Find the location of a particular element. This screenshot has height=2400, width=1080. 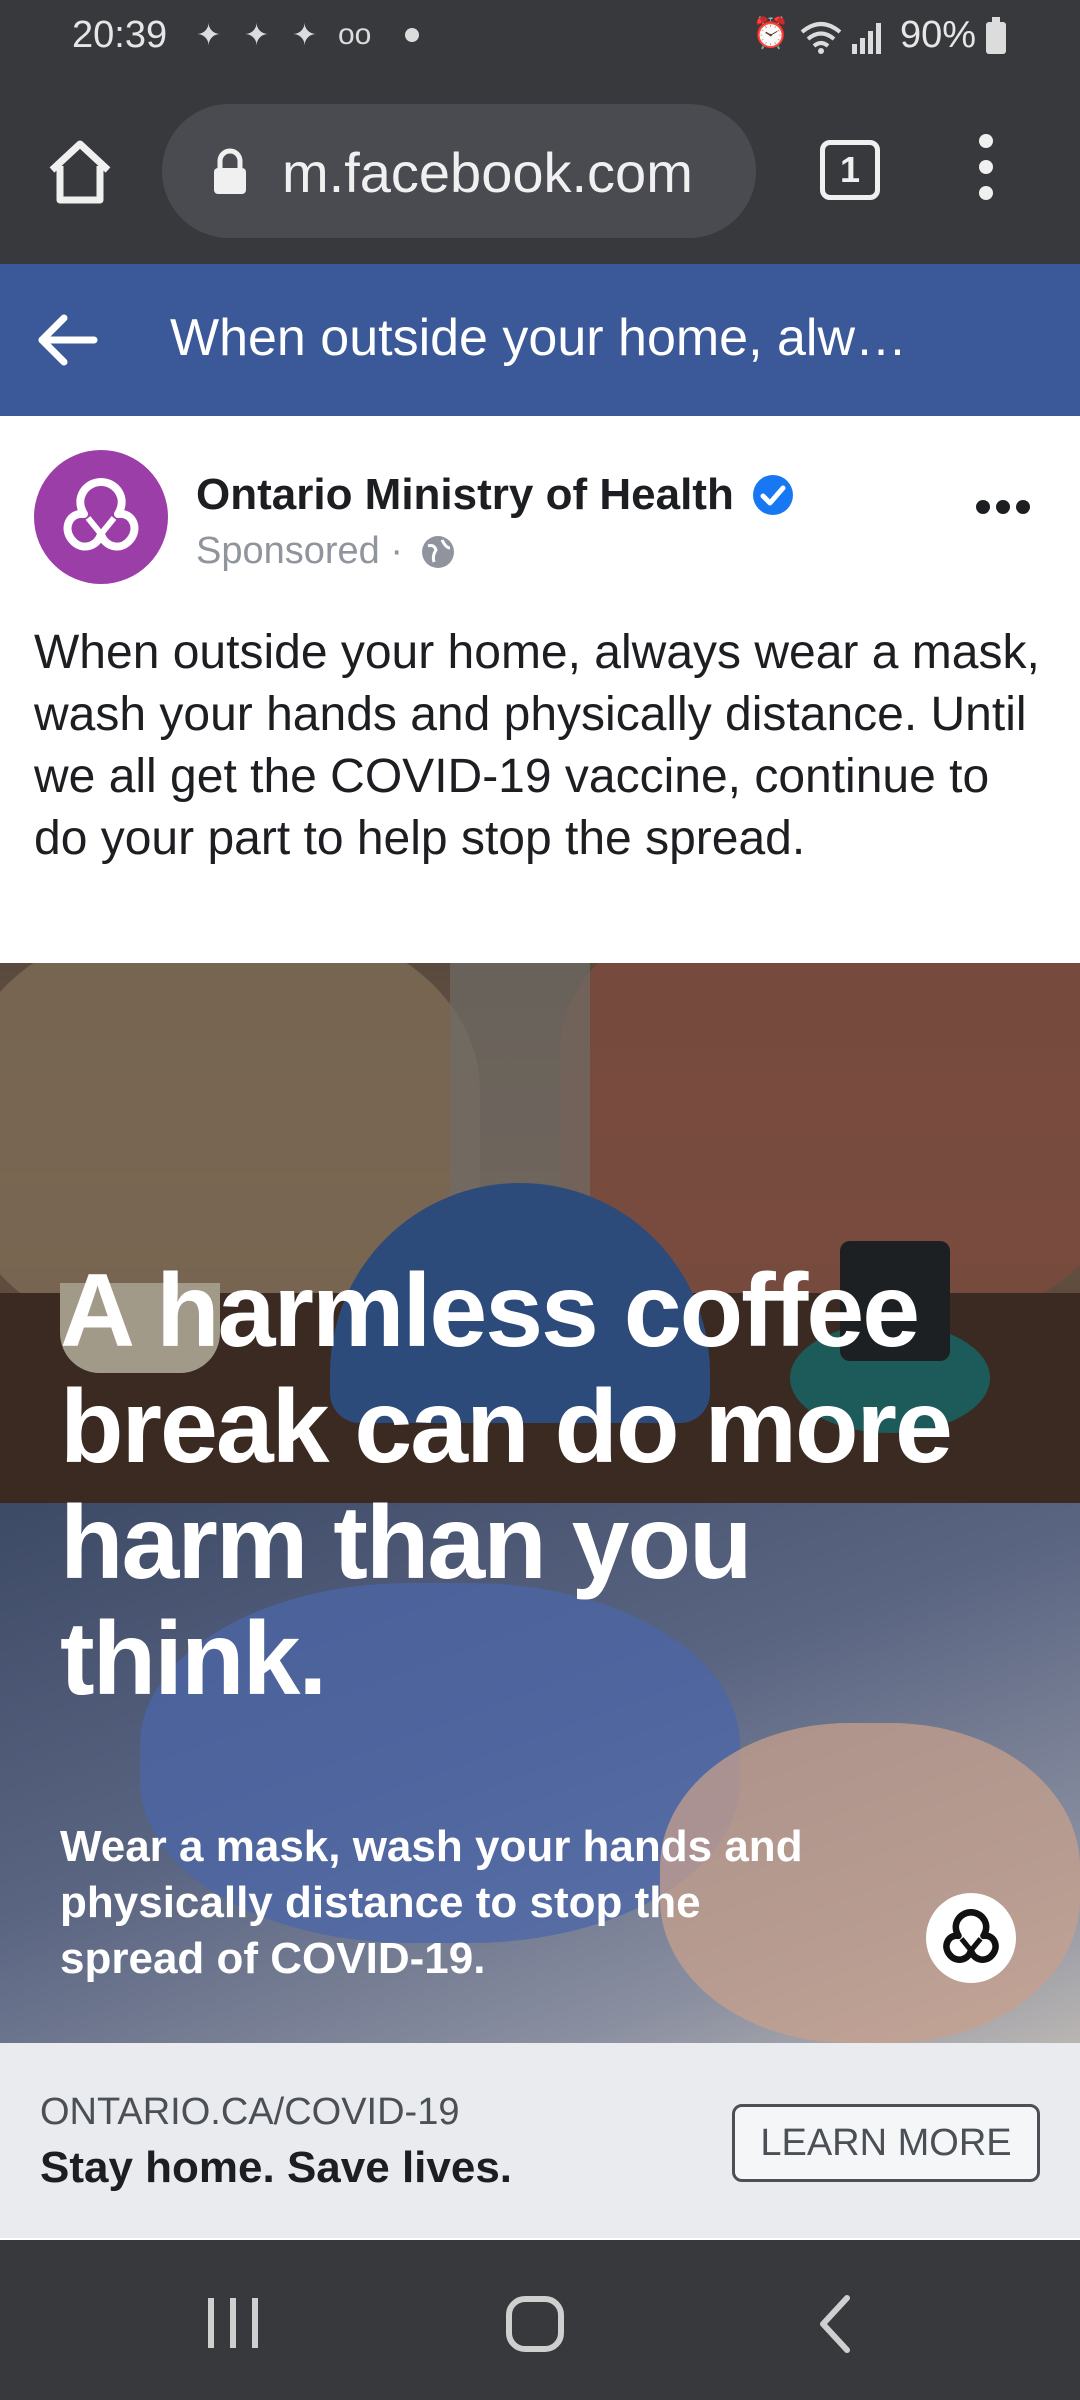

browser-menu-icon is located at coordinates (986, 171).